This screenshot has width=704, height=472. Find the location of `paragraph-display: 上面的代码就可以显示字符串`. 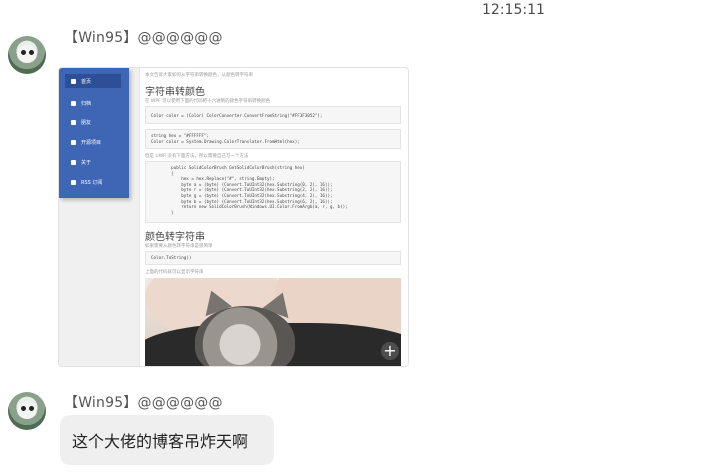

paragraph-display: 上面的代码就可以显示字符串 is located at coordinates (174, 272).